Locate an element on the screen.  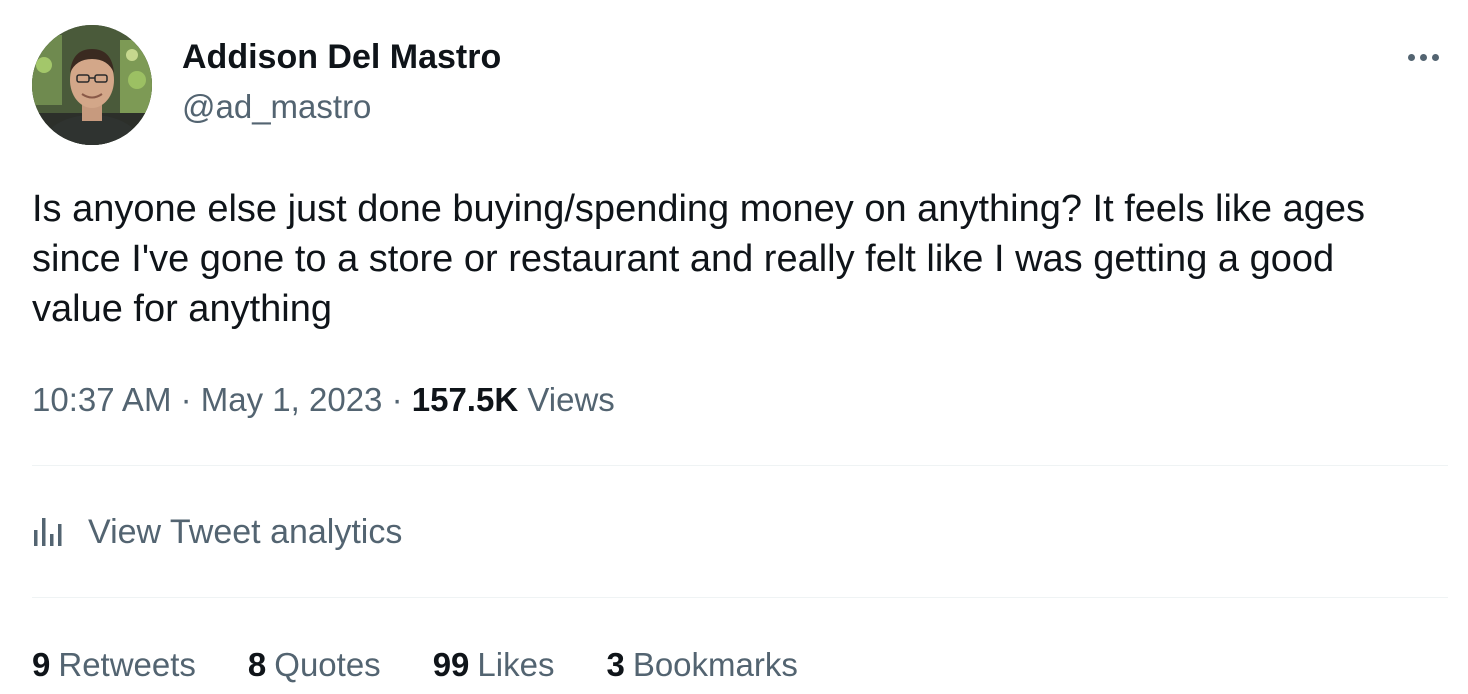
likes-count: 99 is located at coordinates (451, 664).